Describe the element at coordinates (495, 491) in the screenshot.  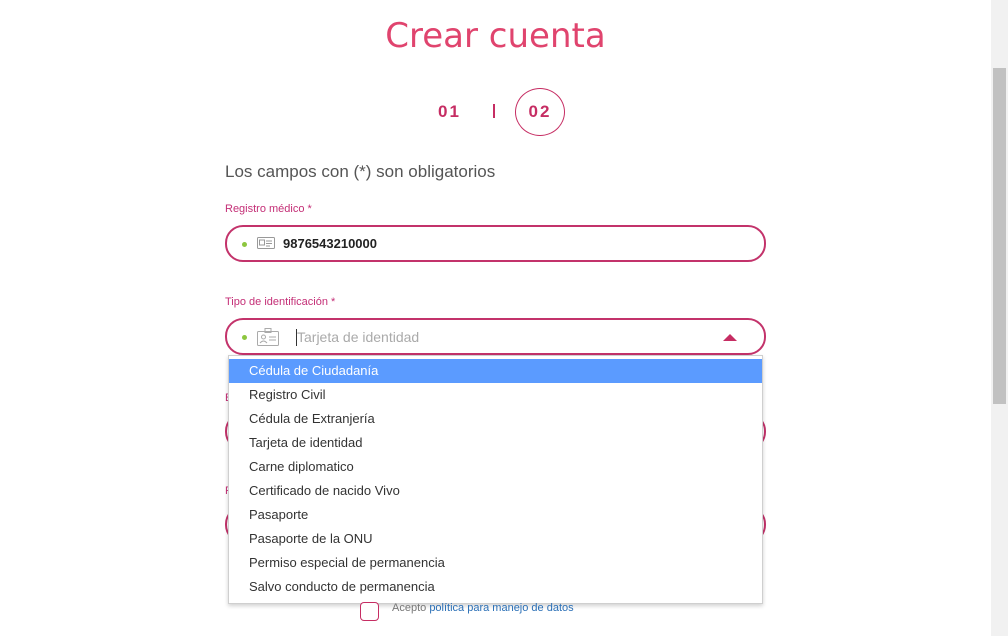
I see `option-certificado-nacido-vivo: Certificado de nacido Vivo` at that location.